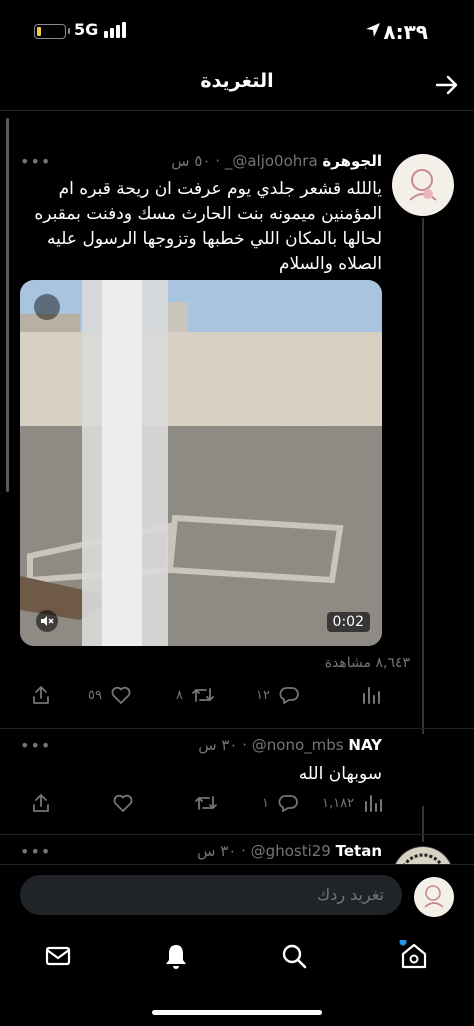  I want to click on like-button, so click(123, 803).